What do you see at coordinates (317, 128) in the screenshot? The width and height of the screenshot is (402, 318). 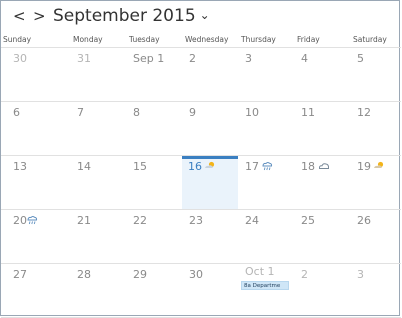 I see `day-cell: 11` at bounding box center [317, 128].